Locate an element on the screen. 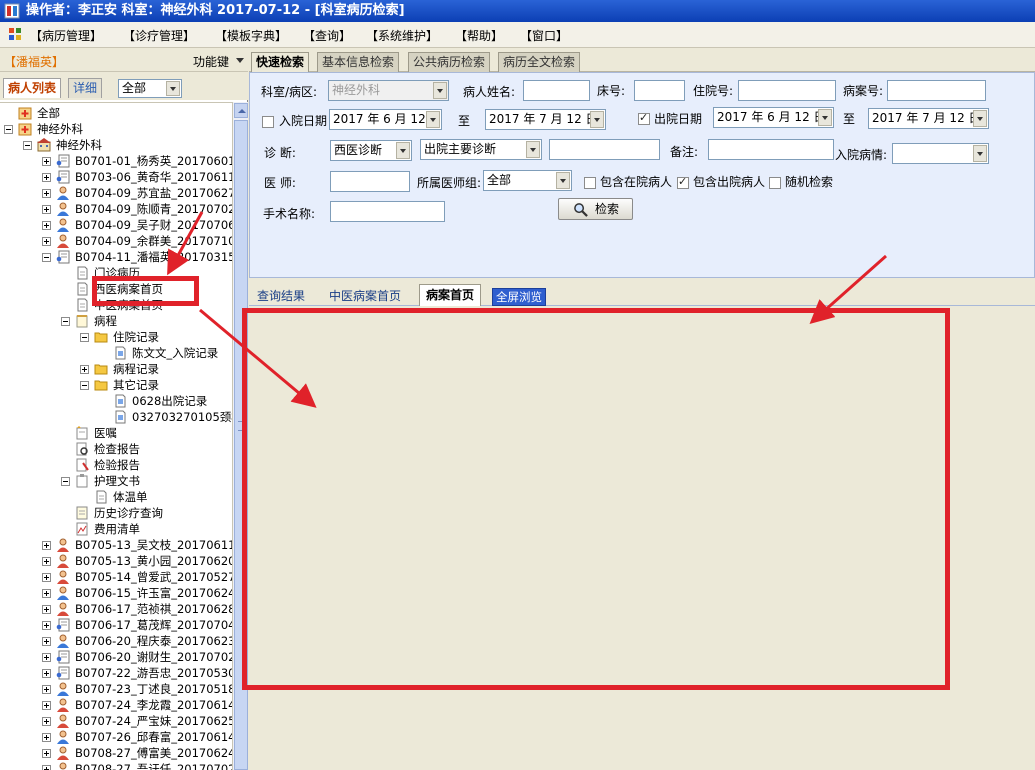 Image resolution: width=1035 pixels, height=770 pixels. diagnosis-input is located at coordinates (604, 149).